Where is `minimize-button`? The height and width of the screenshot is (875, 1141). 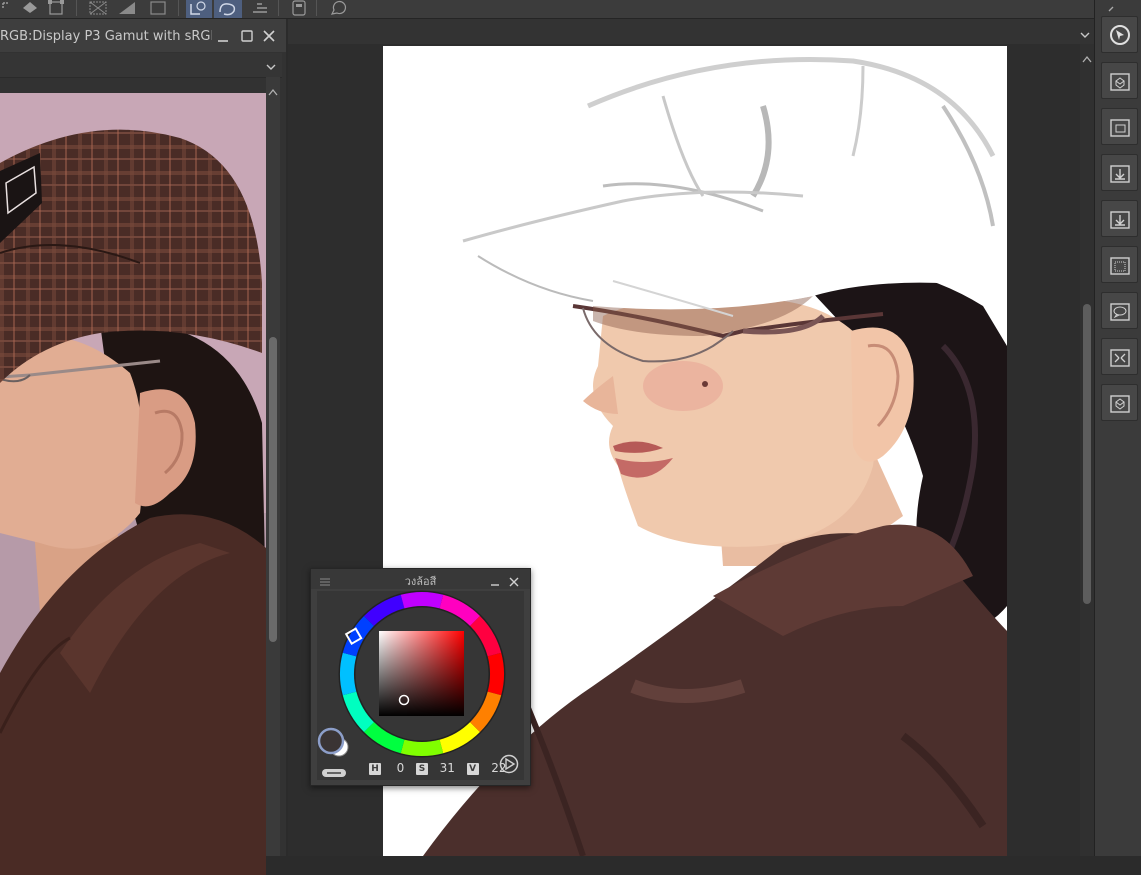 minimize-button is located at coordinates (223, 37).